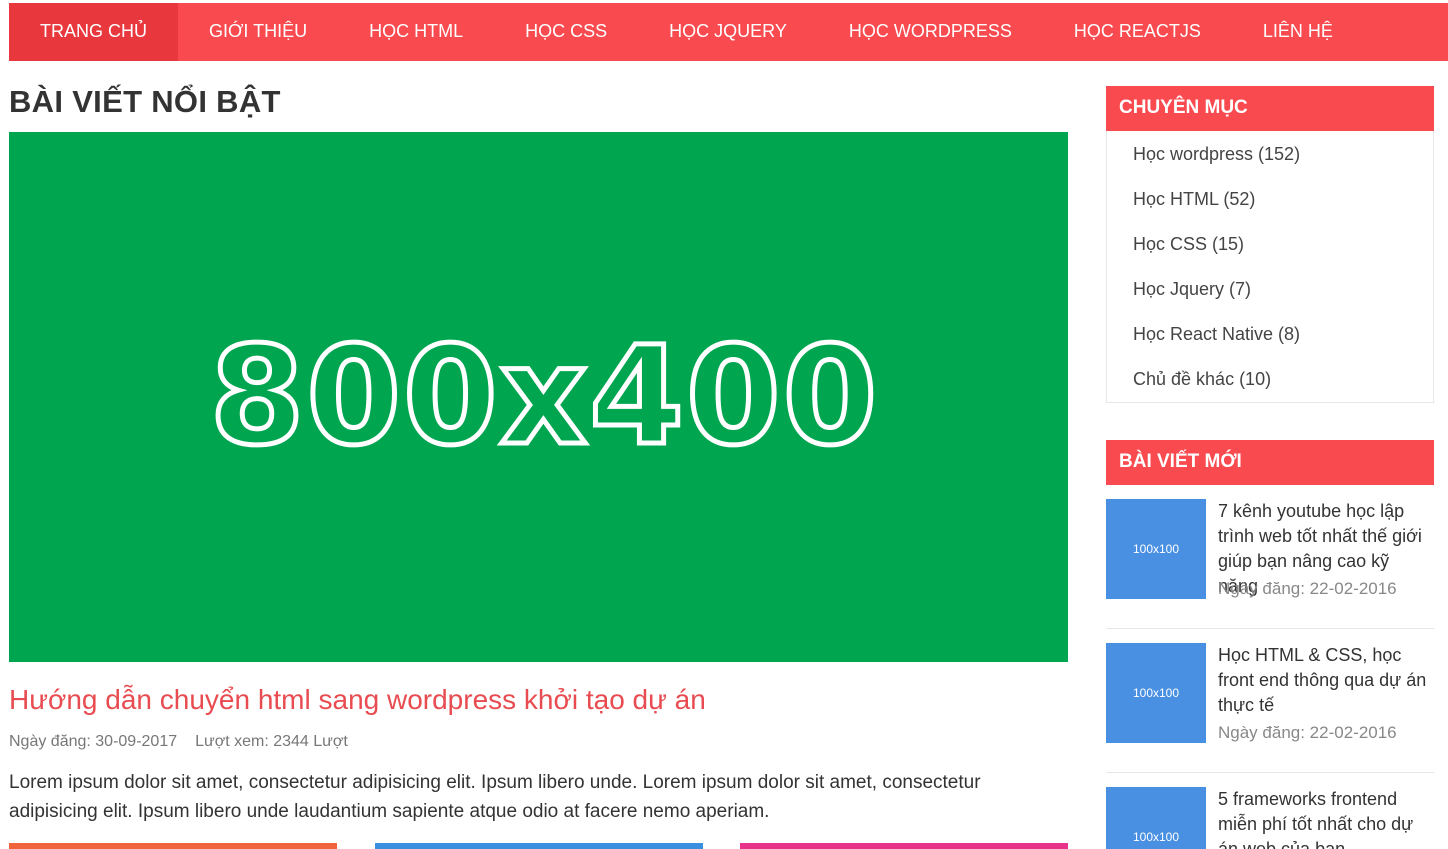 Image resolution: width=1448 pixels, height=849 pixels. Describe the element at coordinates (1192, 289) in the screenshot. I see `category-item-jquery: Học Jquery (7)` at that location.